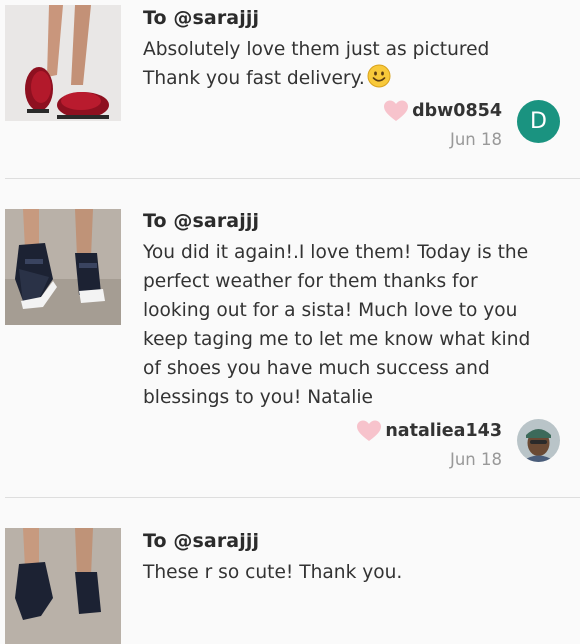 The width and height of the screenshot is (580, 644). I want to click on avatar: D, so click(538, 121).